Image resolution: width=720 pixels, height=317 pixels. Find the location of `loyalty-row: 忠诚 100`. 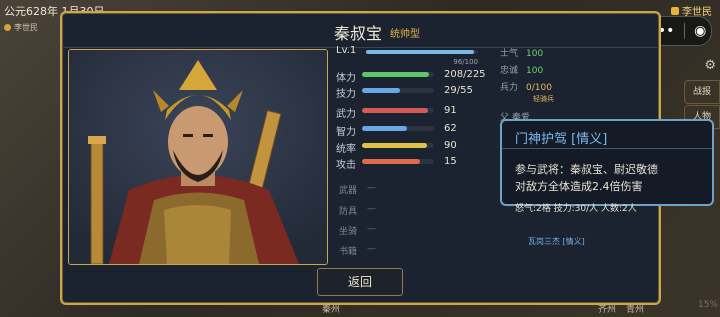

loyalty-row: 忠诚 100 is located at coordinates (521, 69).